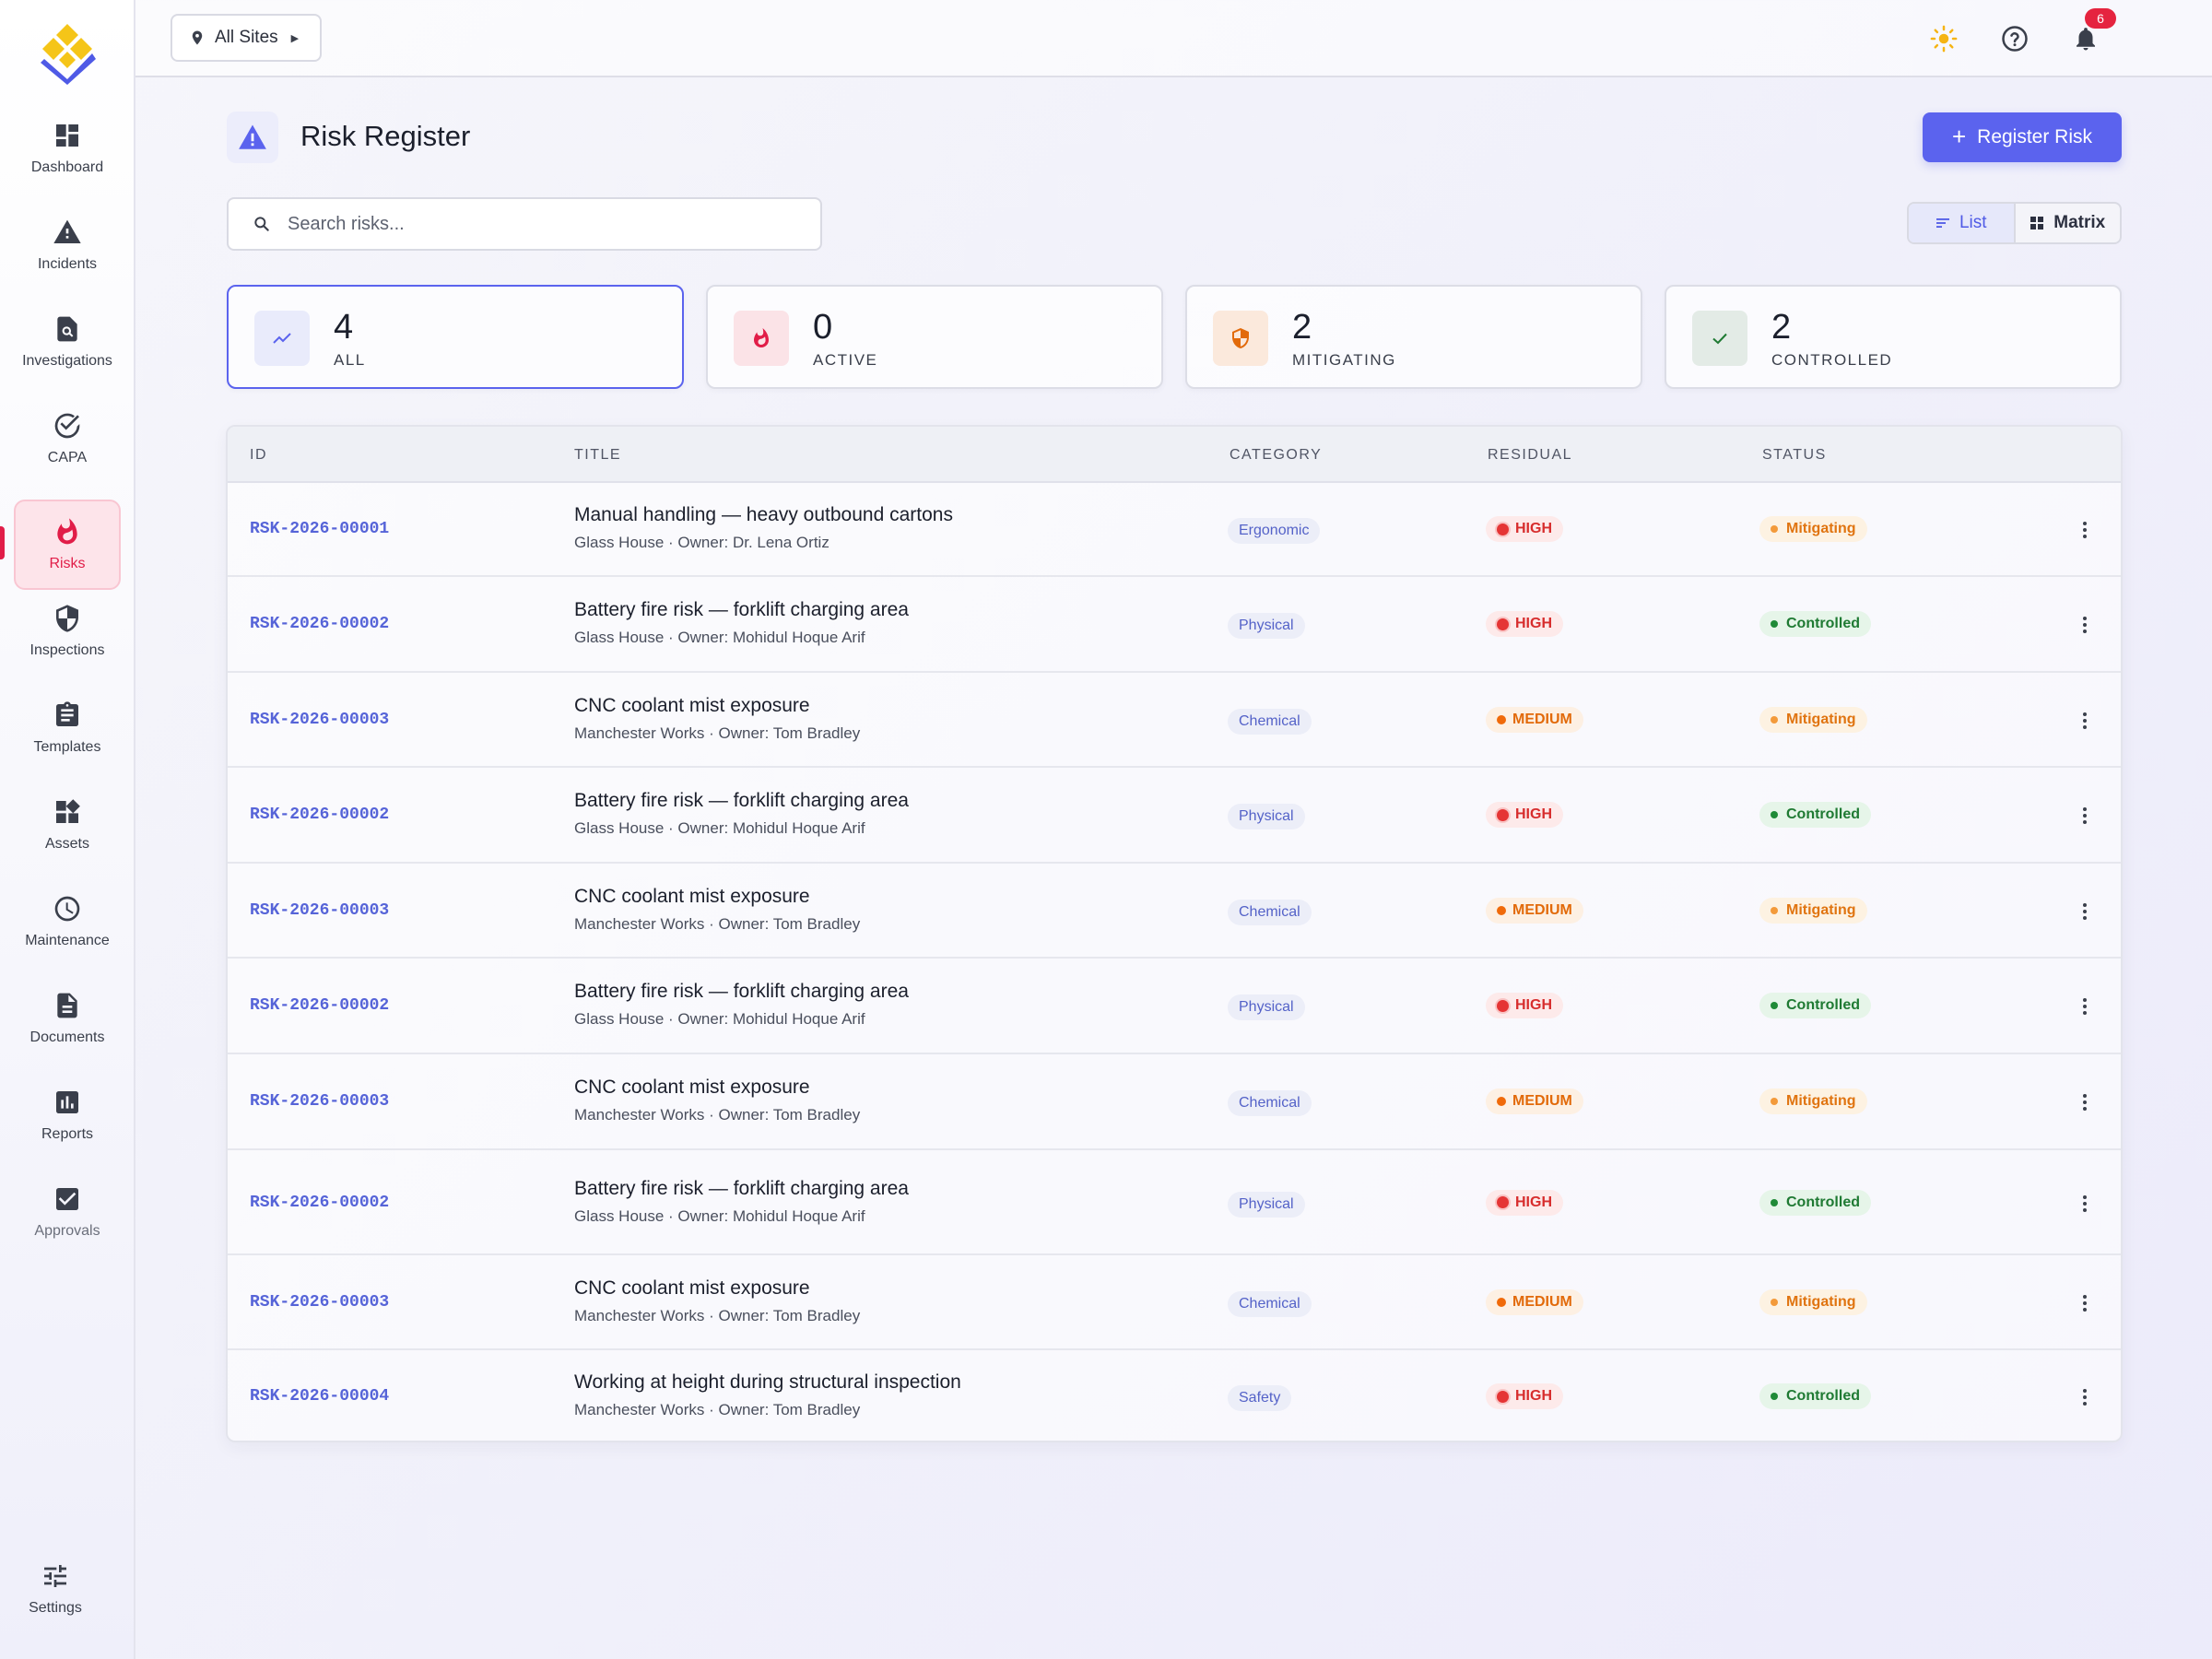 This screenshot has height=1659, width=2212. What do you see at coordinates (1815, 624) in the screenshot?
I see `status-badge: Controlled` at bounding box center [1815, 624].